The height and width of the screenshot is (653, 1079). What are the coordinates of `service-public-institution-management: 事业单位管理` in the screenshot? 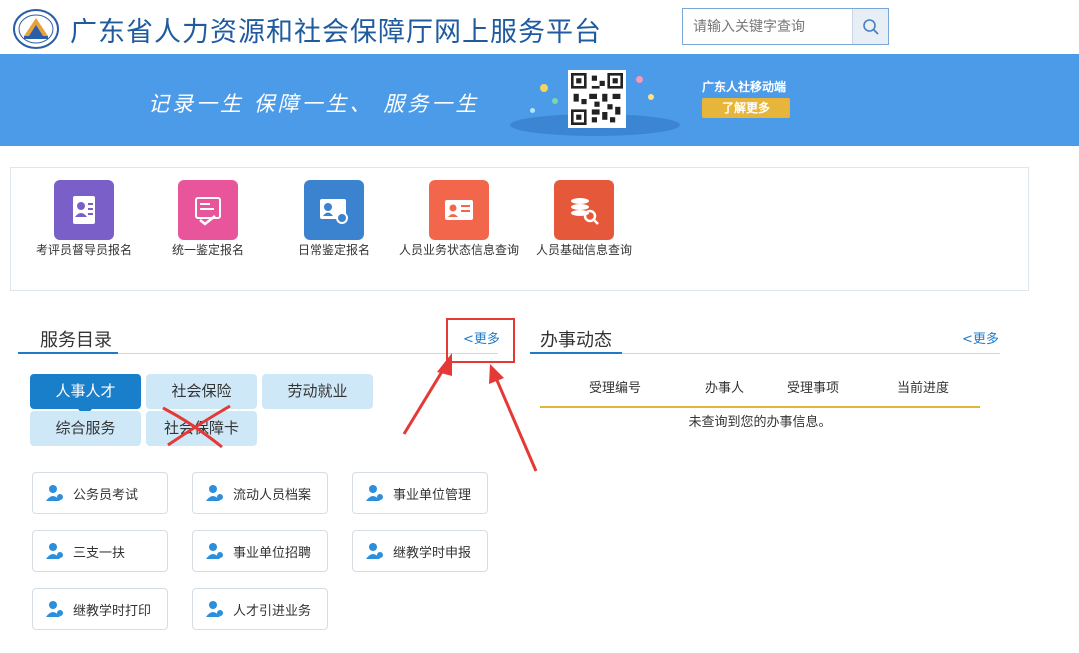 It's located at (420, 493).